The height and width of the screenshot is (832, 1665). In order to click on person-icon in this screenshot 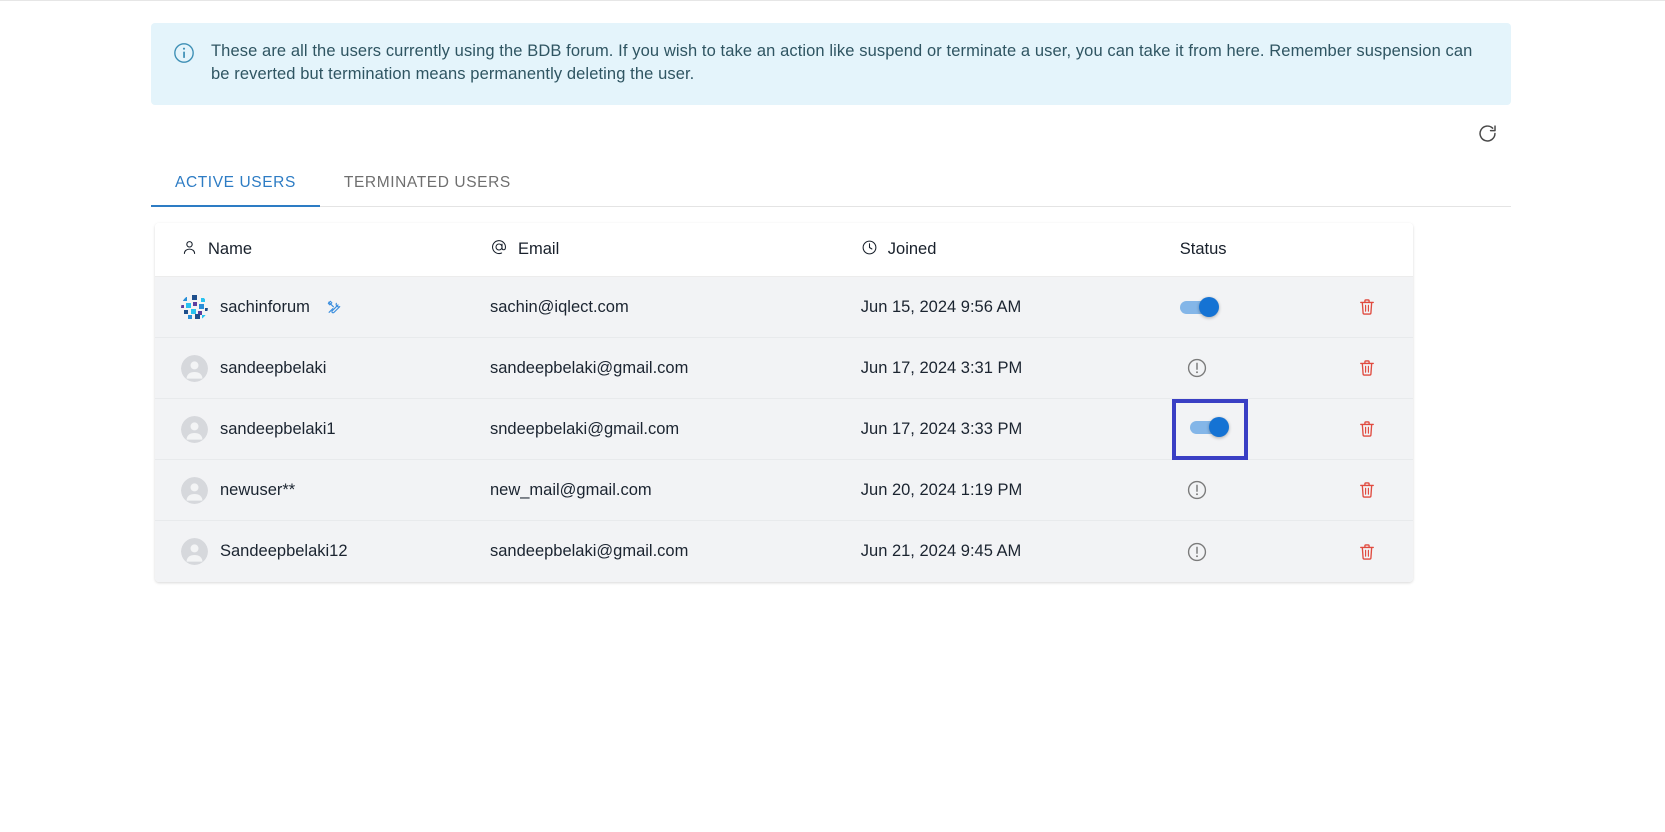, I will do `click(189, 250)`.